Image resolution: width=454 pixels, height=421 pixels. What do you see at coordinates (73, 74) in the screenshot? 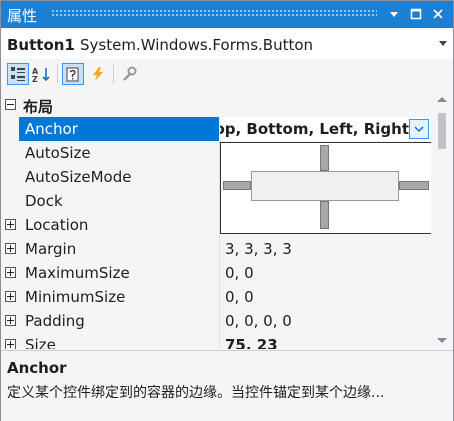
I see `properties-icon` at bounding box center [73, 74].